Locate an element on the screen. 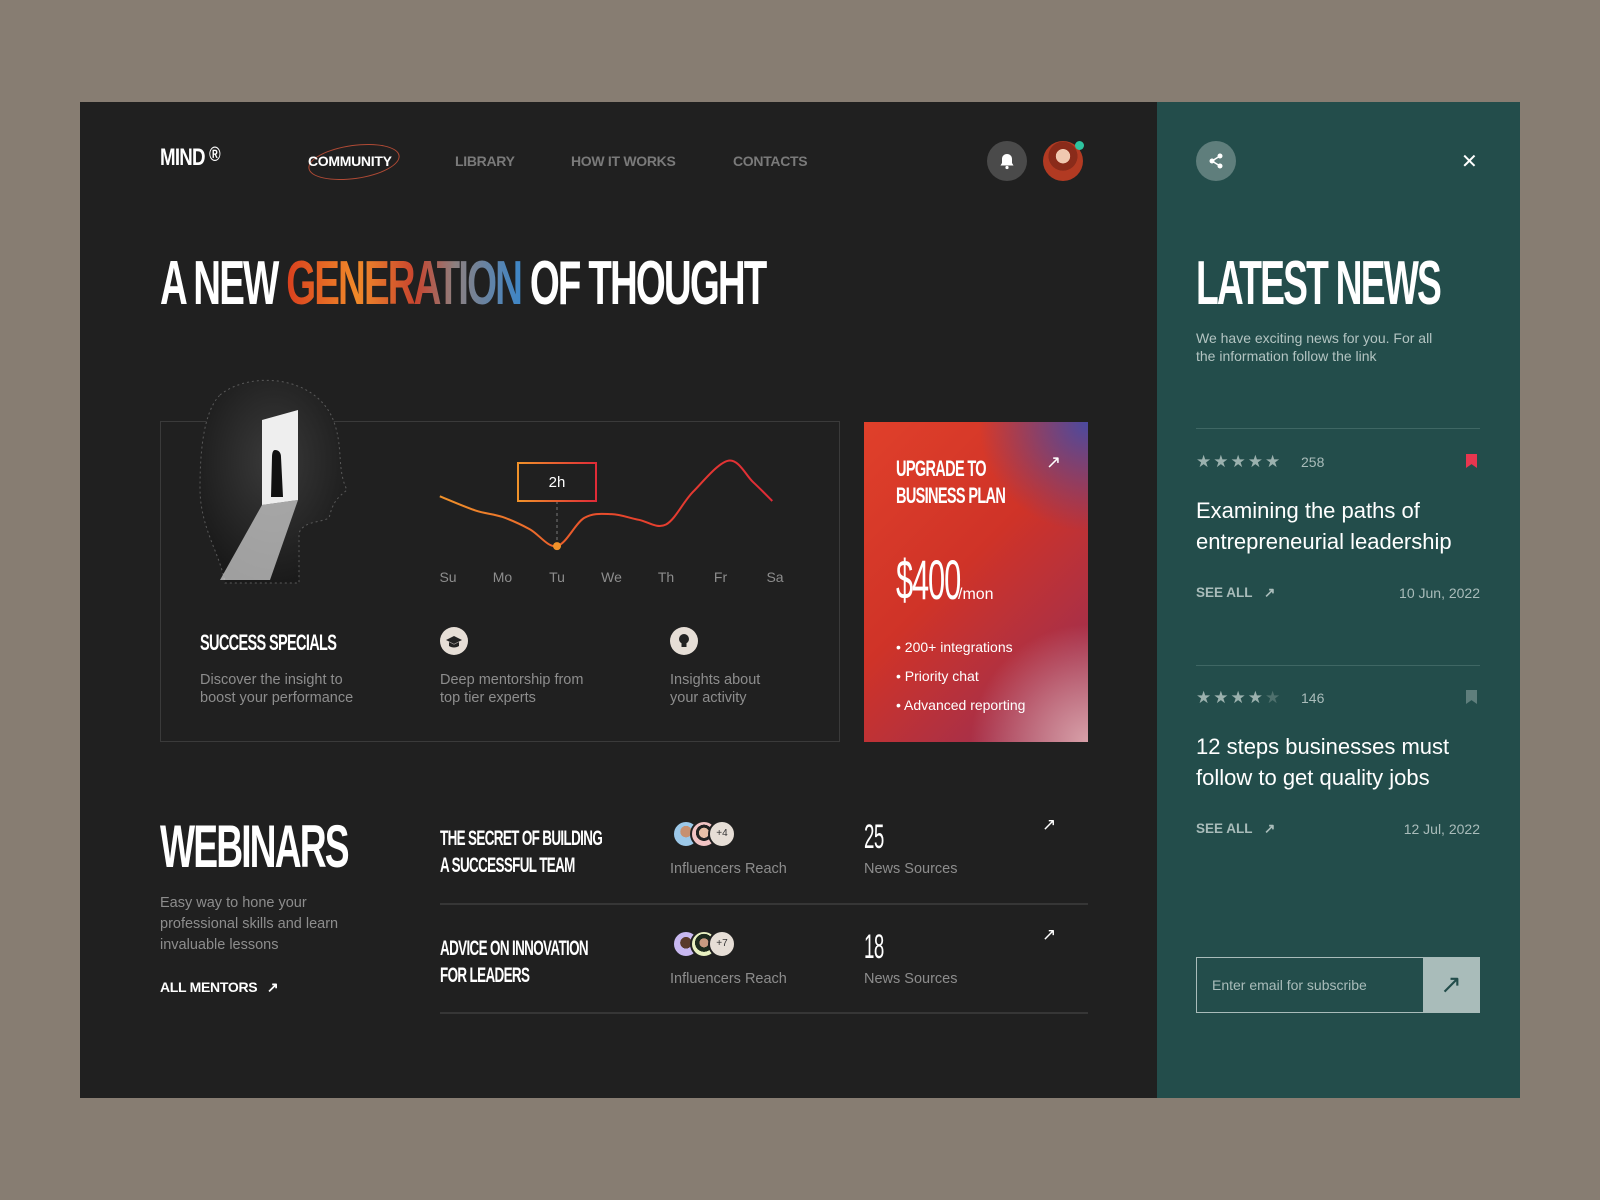 The height and width of the screenshot is (1200, 1600). upgrade-feature: • 200+ integrations is located at coordinates (954, 647).